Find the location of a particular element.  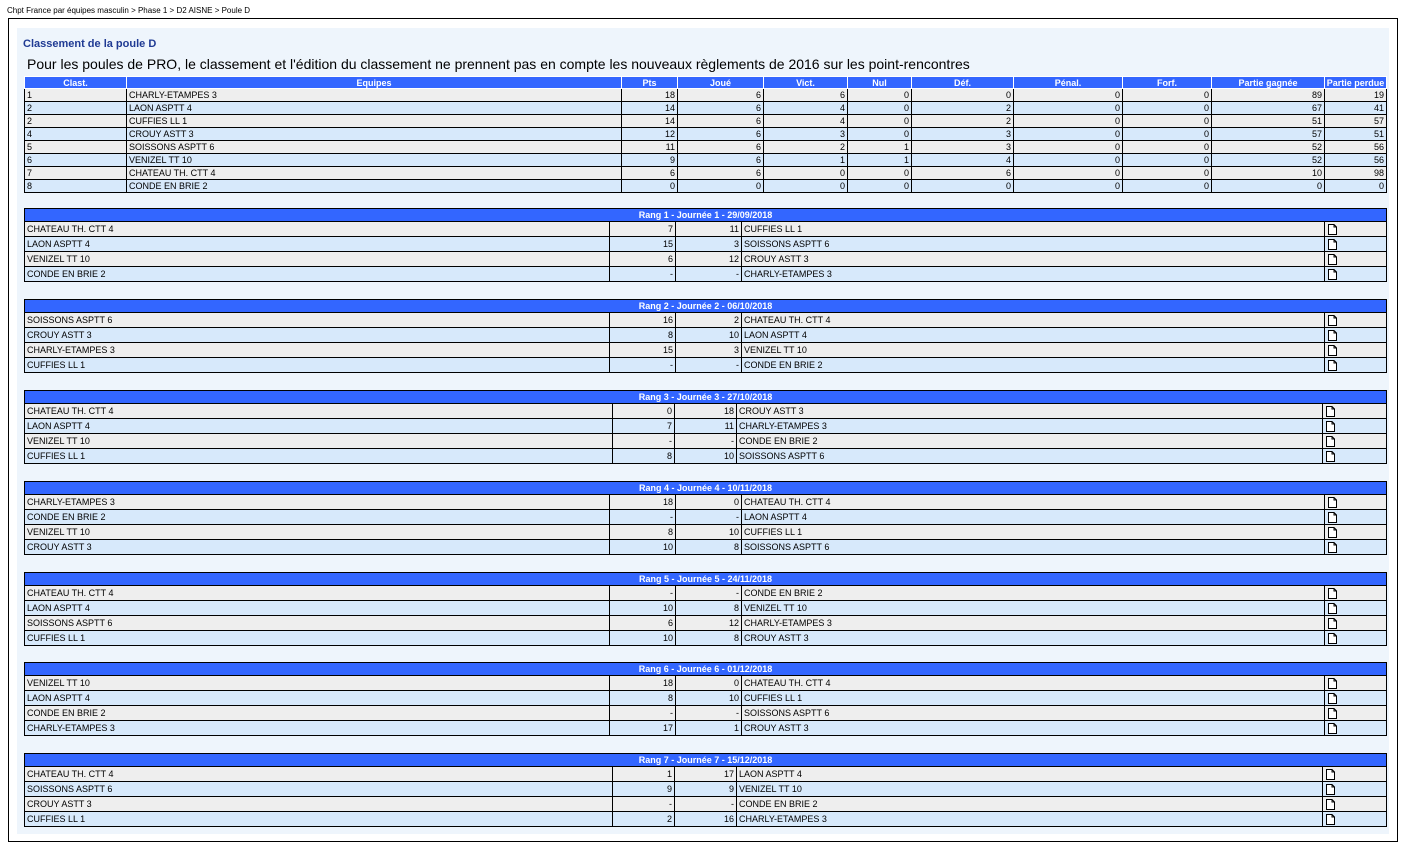

stat-cell: 4 is located at coordinates (962, 160).